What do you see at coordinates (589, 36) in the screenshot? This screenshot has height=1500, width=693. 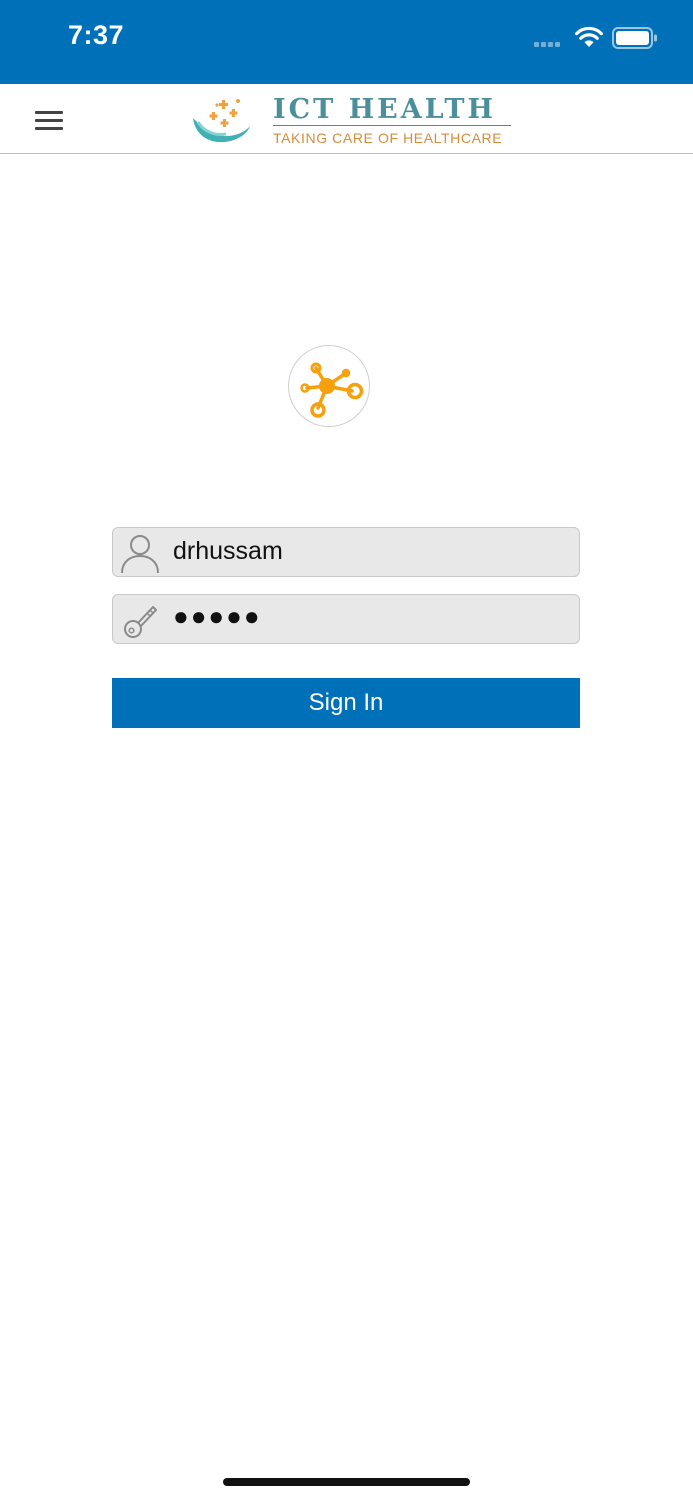 I see `wifi-icon` at bounding box center [589, 36].